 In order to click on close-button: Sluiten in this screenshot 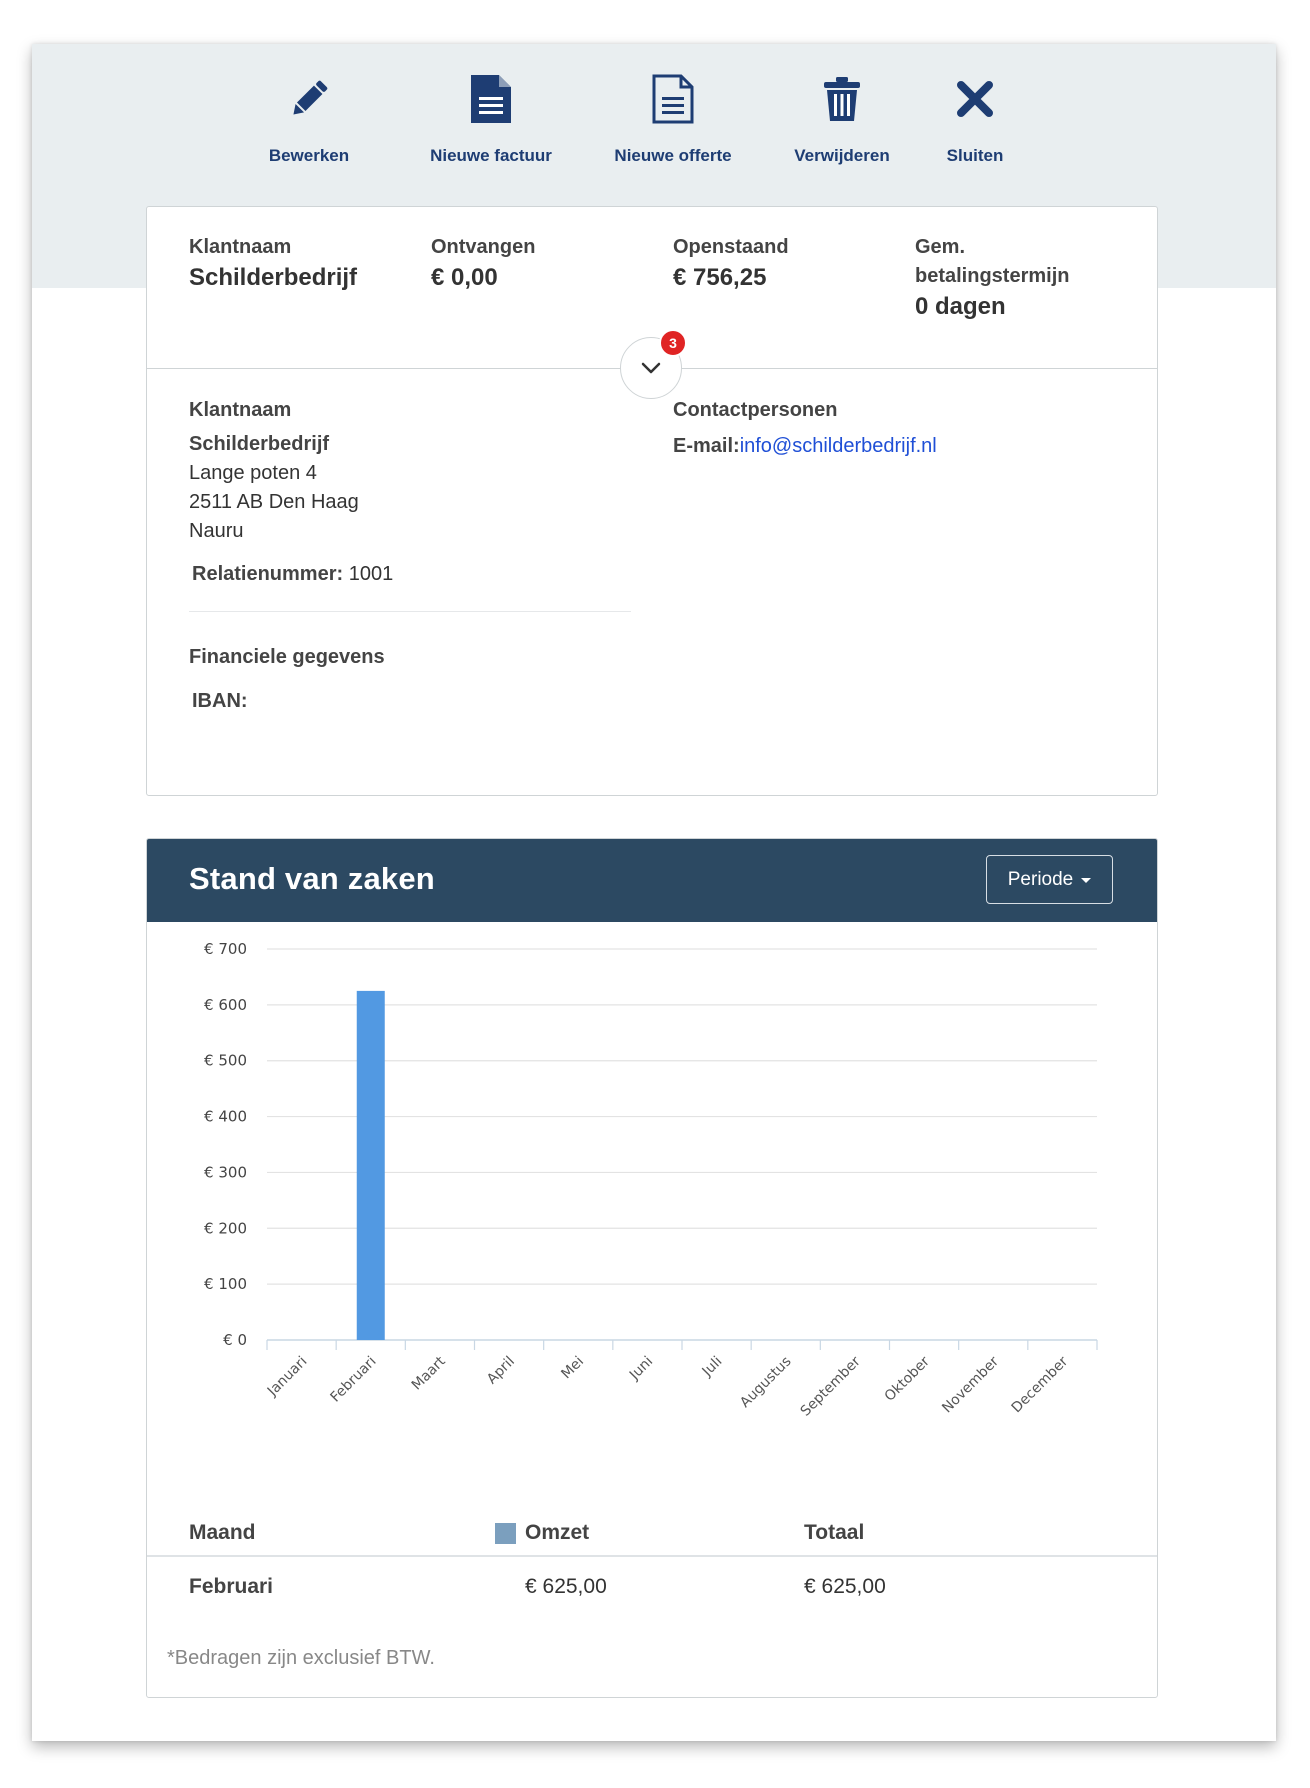, I will do `click(975, 118)`.